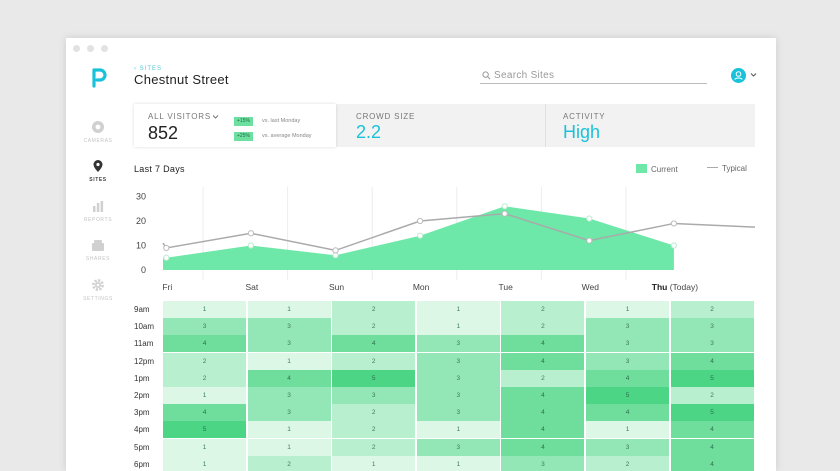 The width and height of the screenshot is (840, 471). I want to click on hour-label: 4pm, so click(142, 430).